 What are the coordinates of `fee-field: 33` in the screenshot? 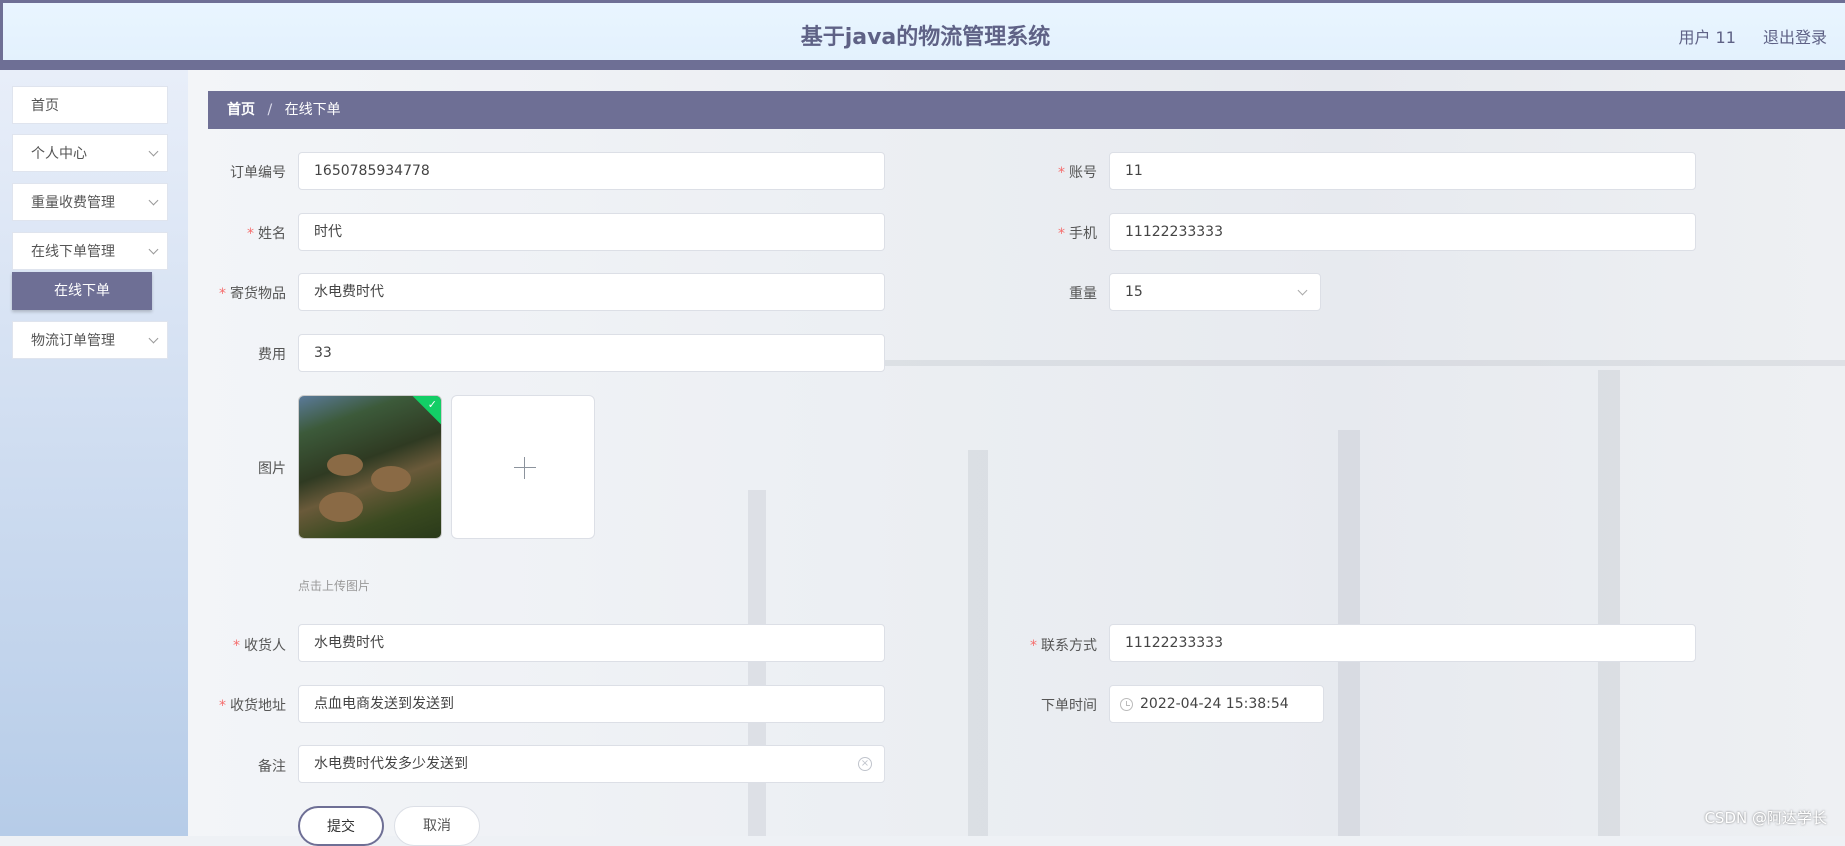 It's located at (591, 353).